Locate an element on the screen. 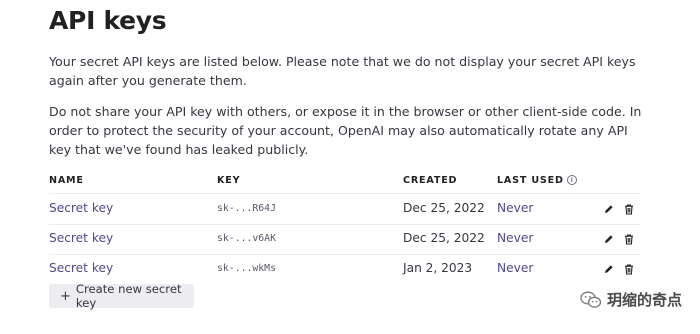 The image size is (700, 334). create-button-label: Create new secret key is located at coordinates (128, 296).